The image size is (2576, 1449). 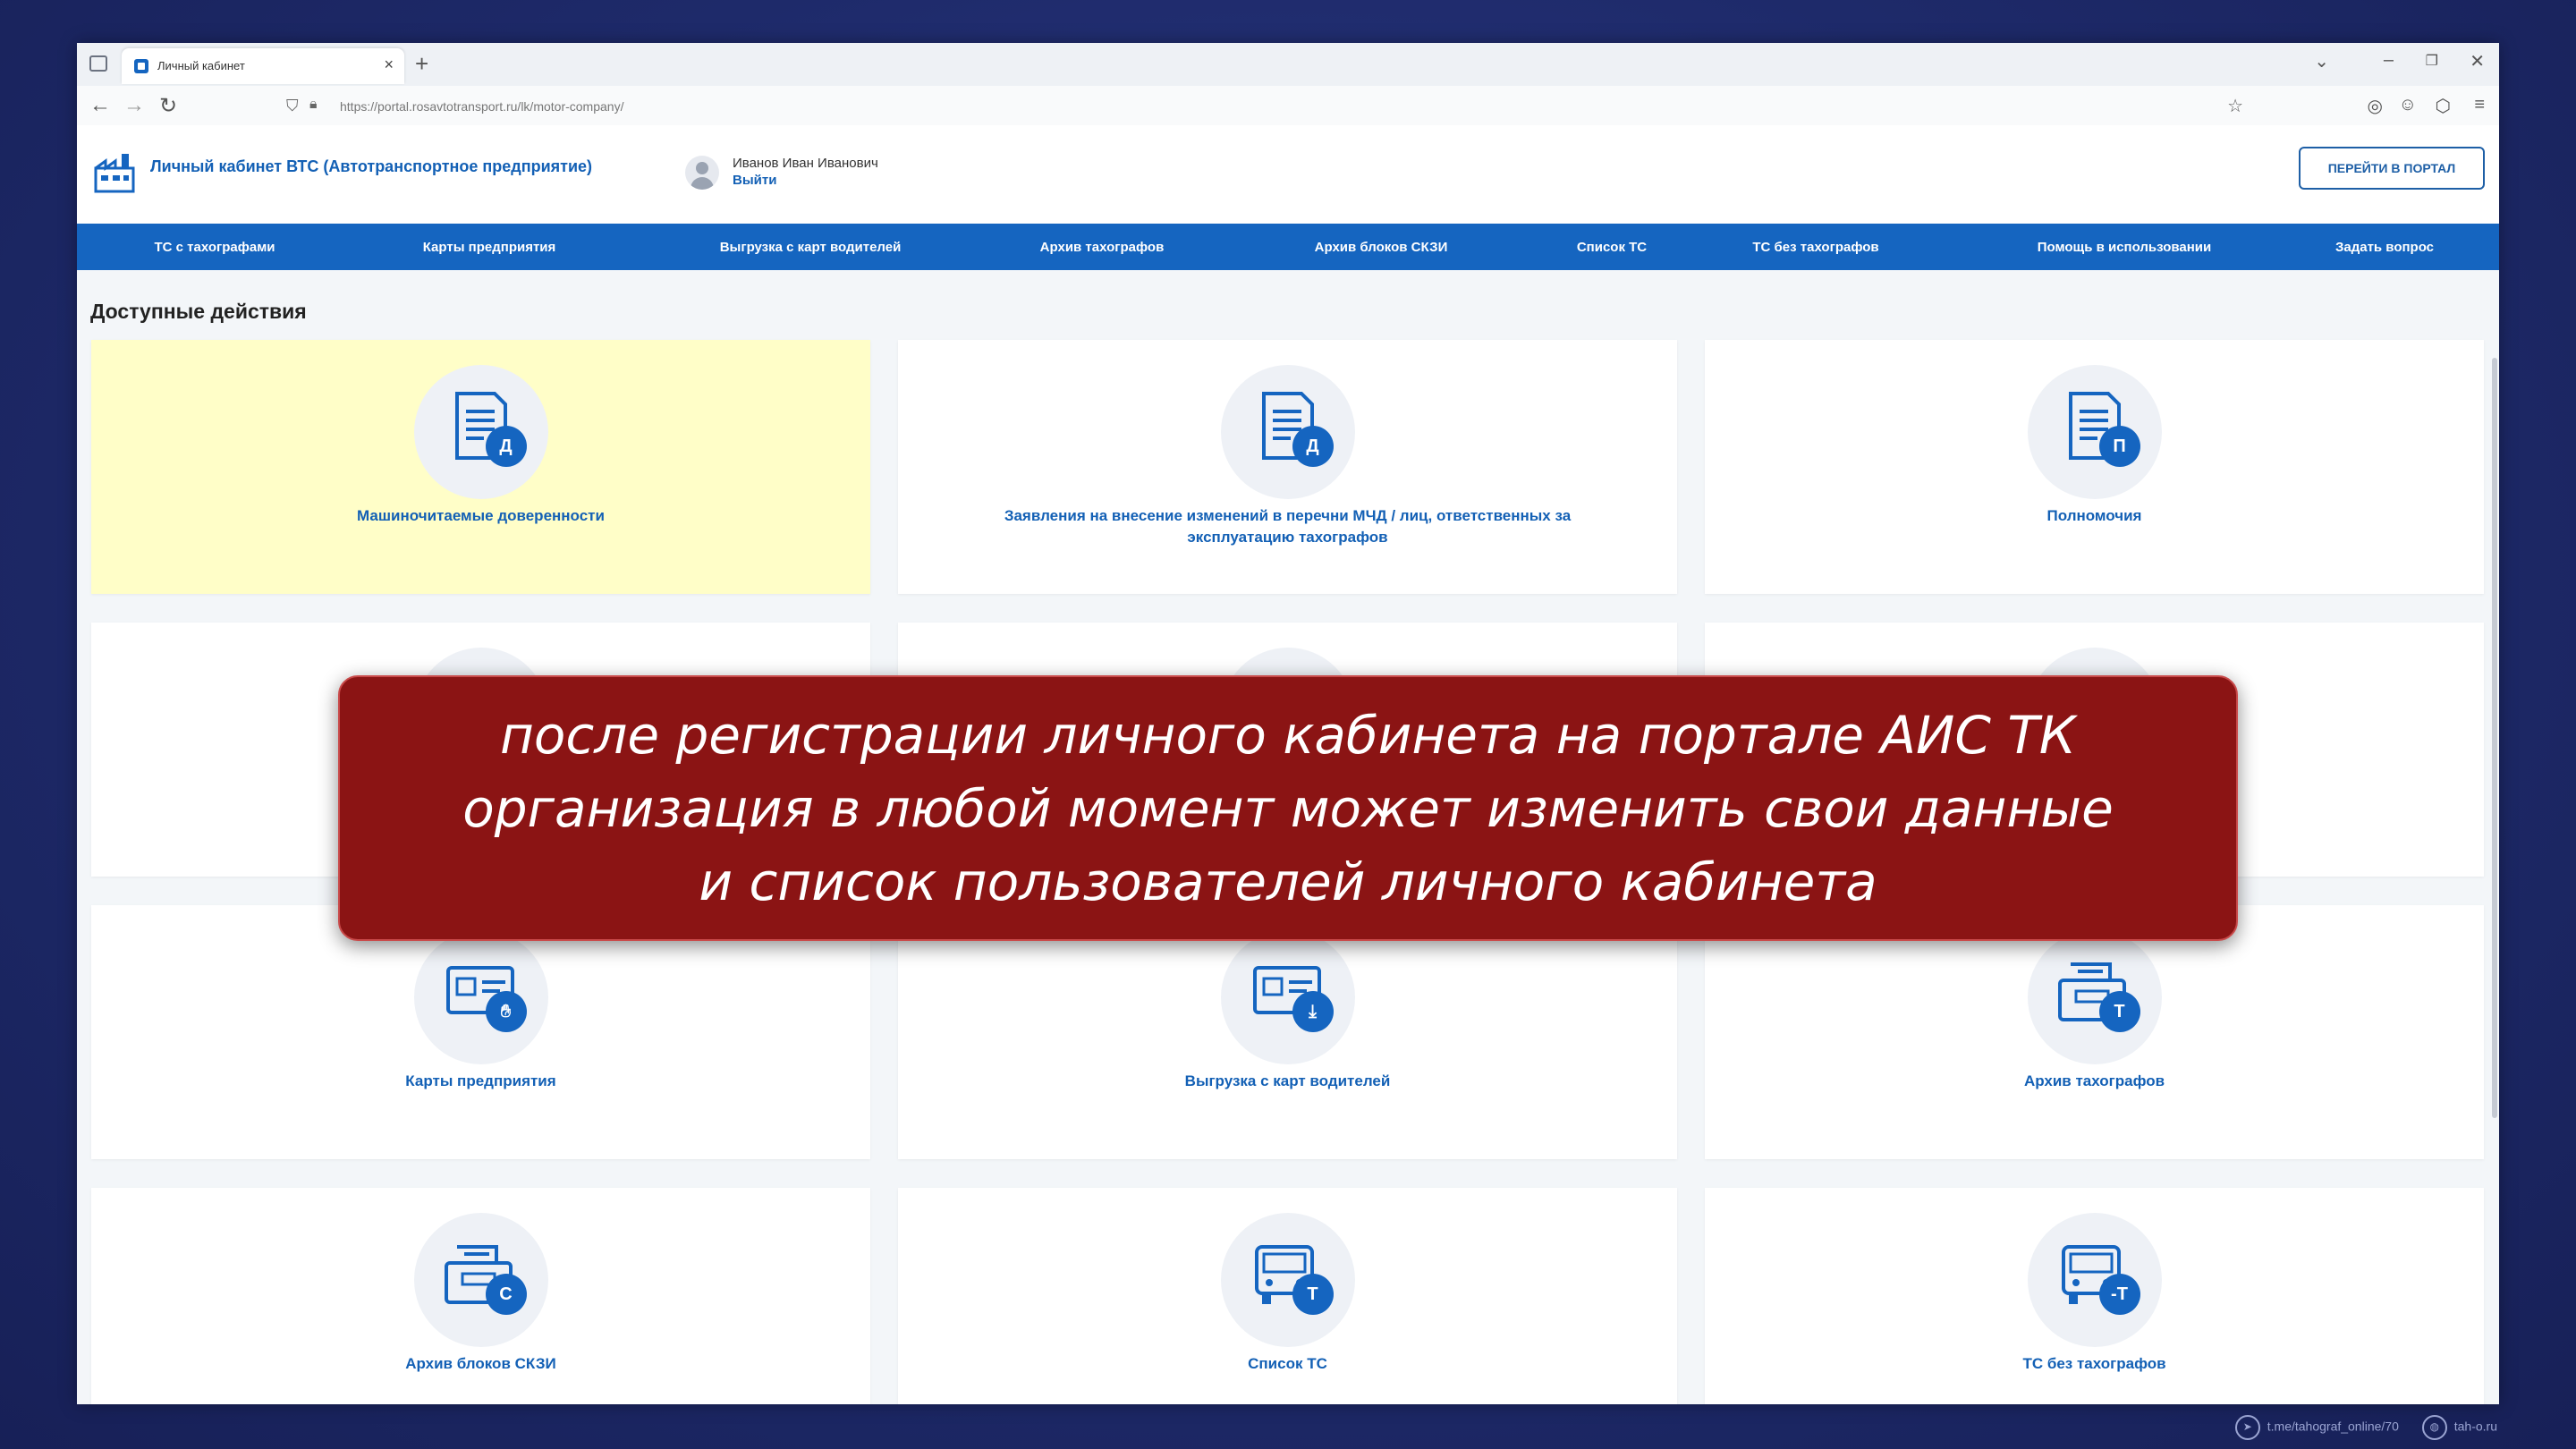 I want to click on card-icon-circle: ✋︎, so click(x=480, y=997).